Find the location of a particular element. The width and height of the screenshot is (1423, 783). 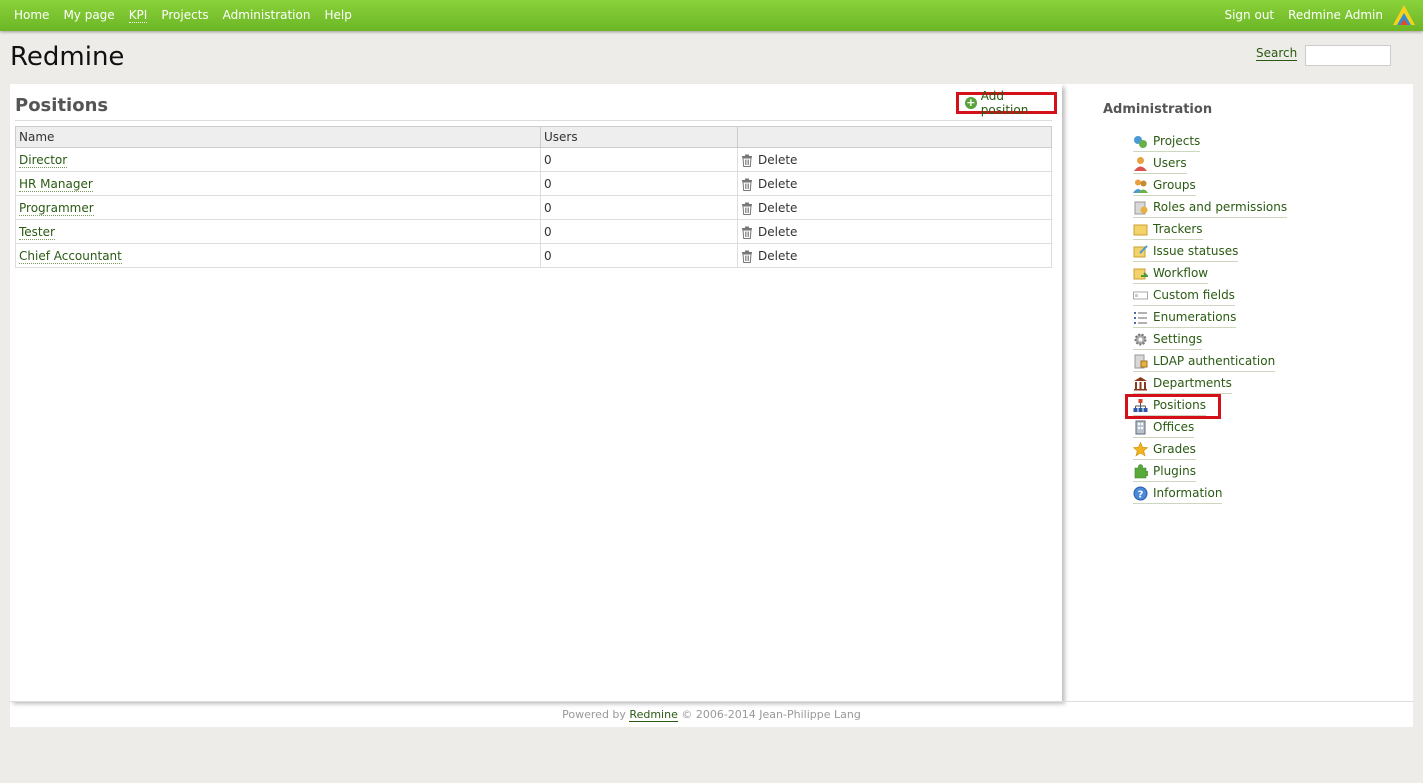

issue-status-icon is located at coordinates (1140, 250).